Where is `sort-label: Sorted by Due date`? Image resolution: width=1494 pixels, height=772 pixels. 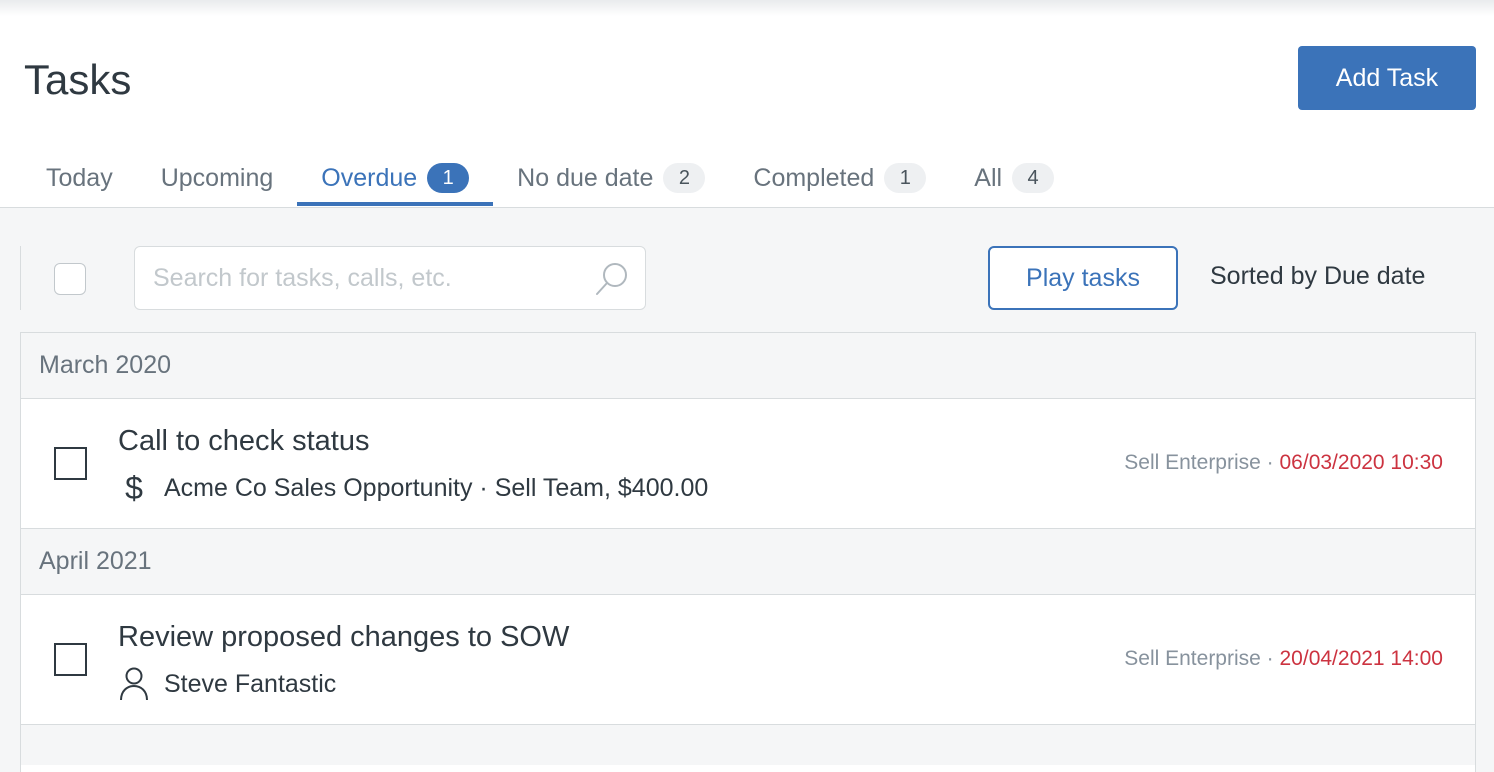 sort-label: Sorted by Due date is located at coordinates (1317, 276).